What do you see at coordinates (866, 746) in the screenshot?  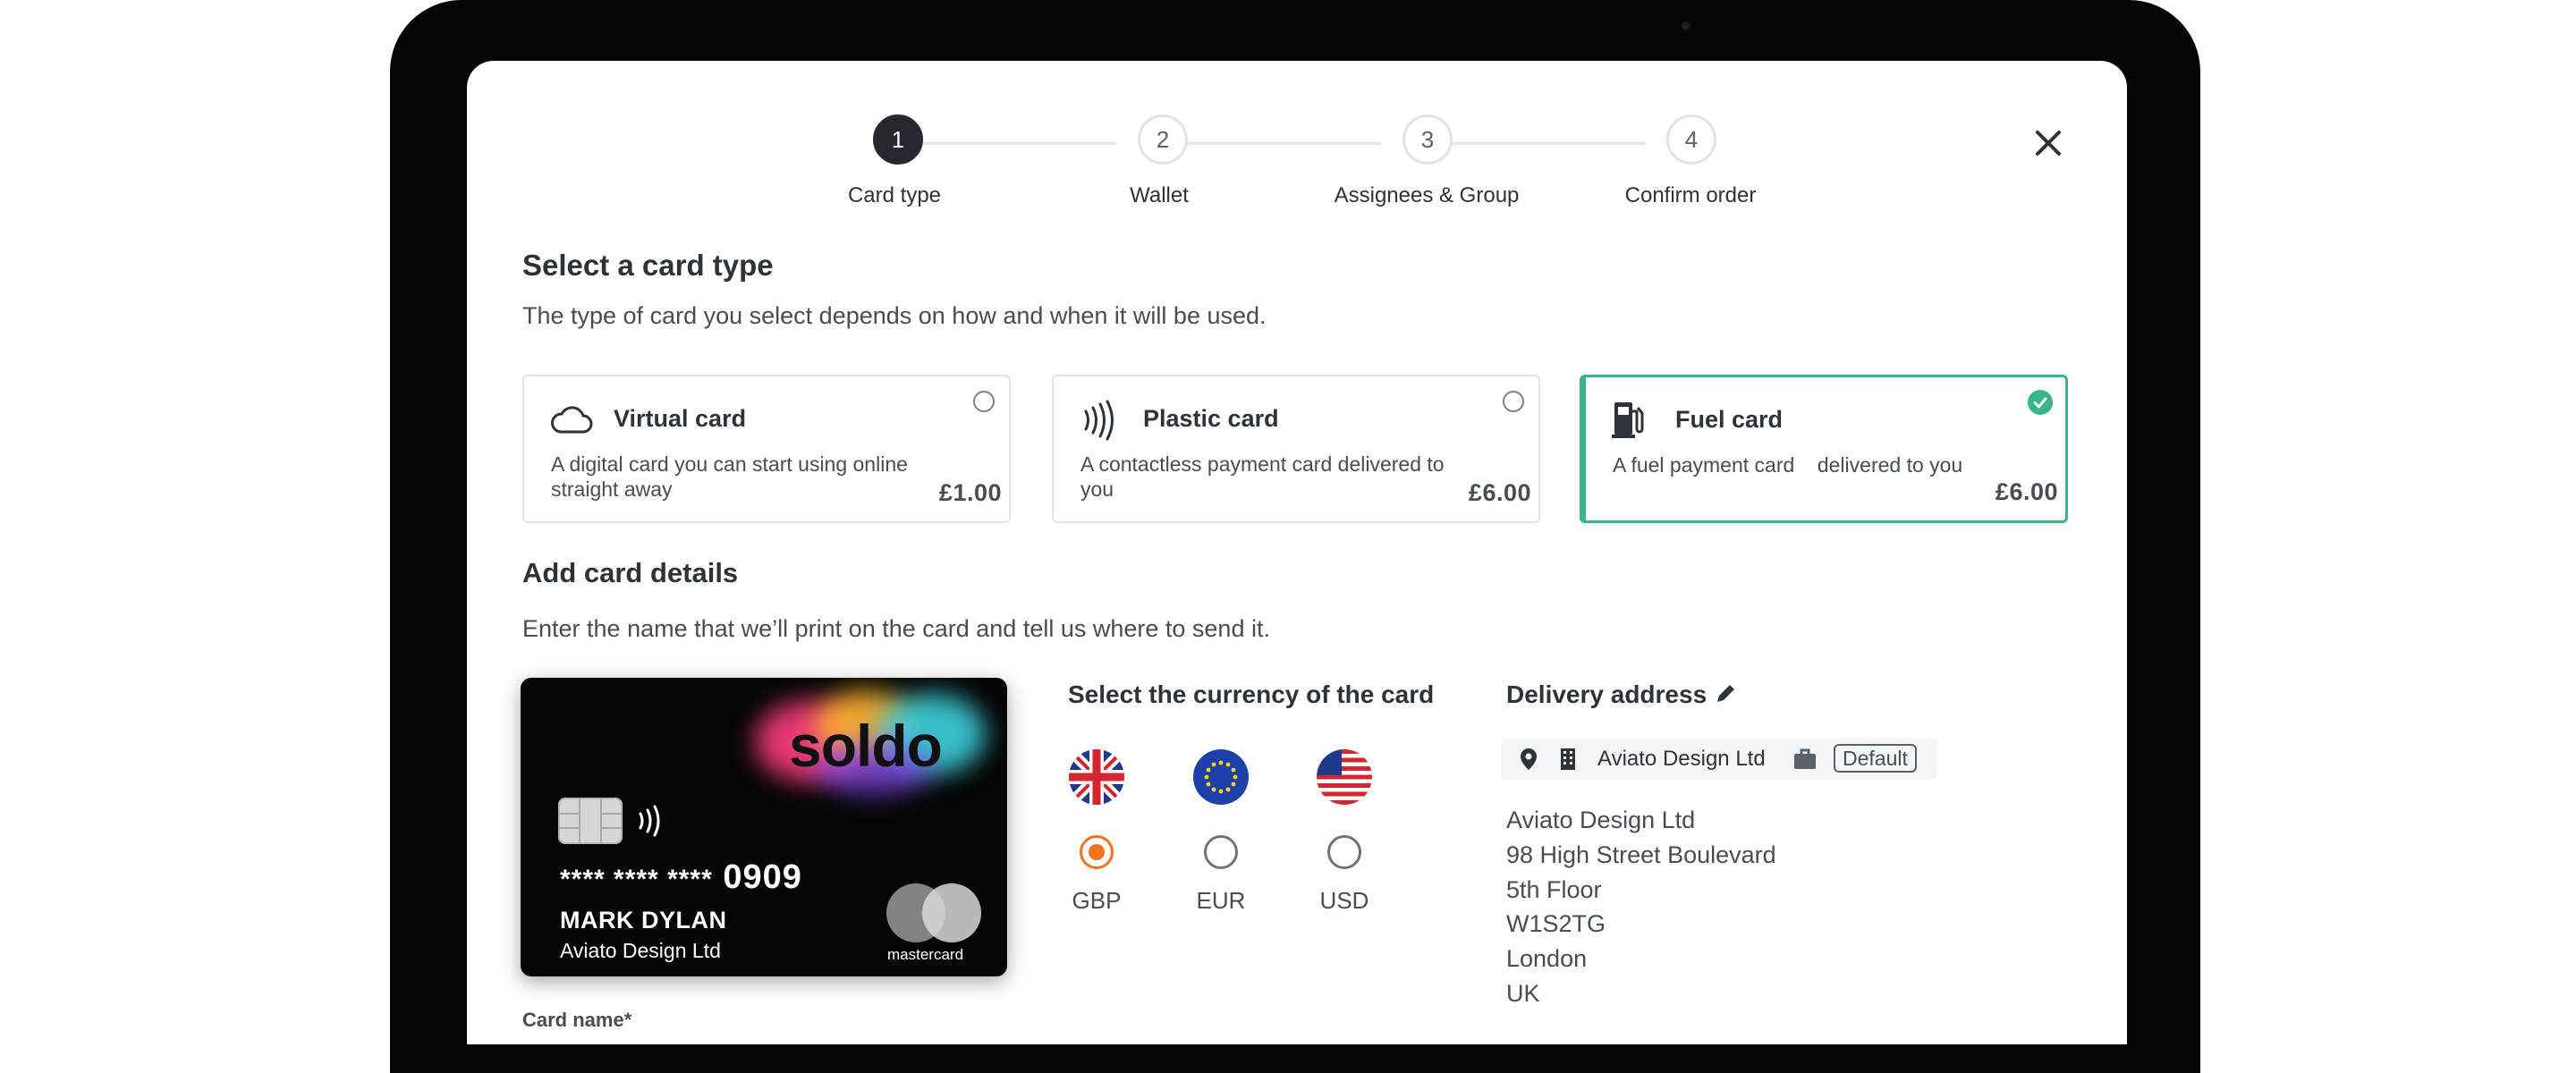 I see `soldo-logo: soldo` at bounding box center [866, 746].